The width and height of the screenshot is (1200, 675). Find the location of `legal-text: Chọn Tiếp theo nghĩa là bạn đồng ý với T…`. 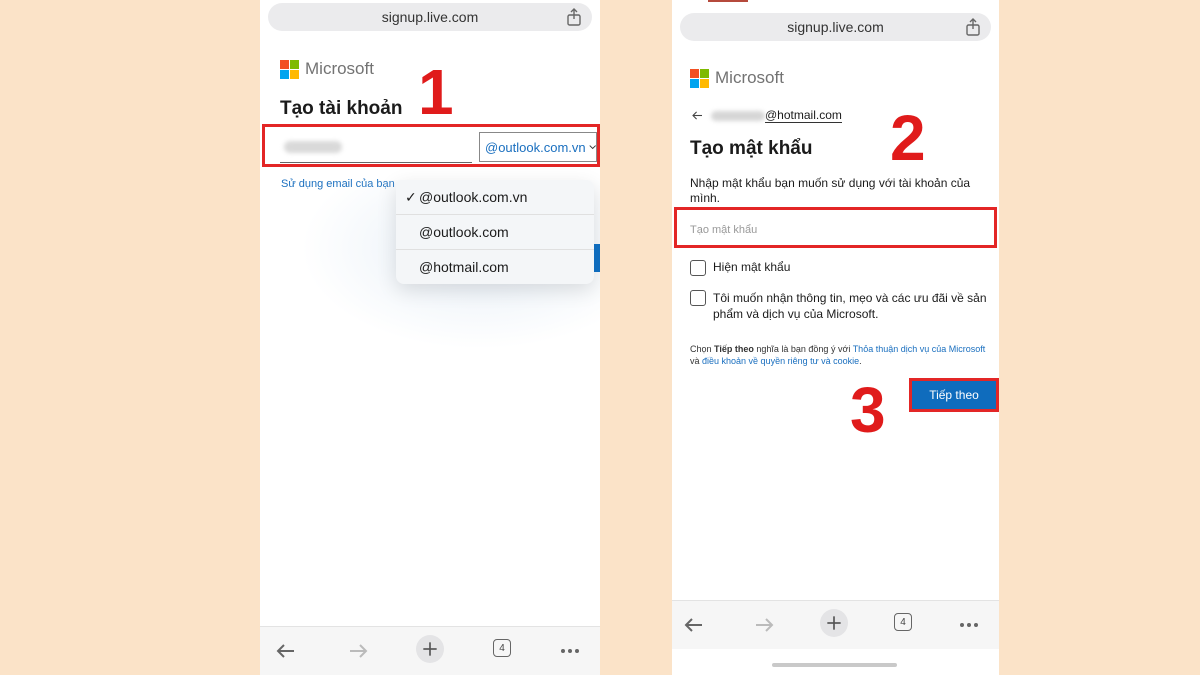

legal-text: Chọn Tiếp theo nghĩa là bạn đồng ý với T… is located at coordinates (842, 355).